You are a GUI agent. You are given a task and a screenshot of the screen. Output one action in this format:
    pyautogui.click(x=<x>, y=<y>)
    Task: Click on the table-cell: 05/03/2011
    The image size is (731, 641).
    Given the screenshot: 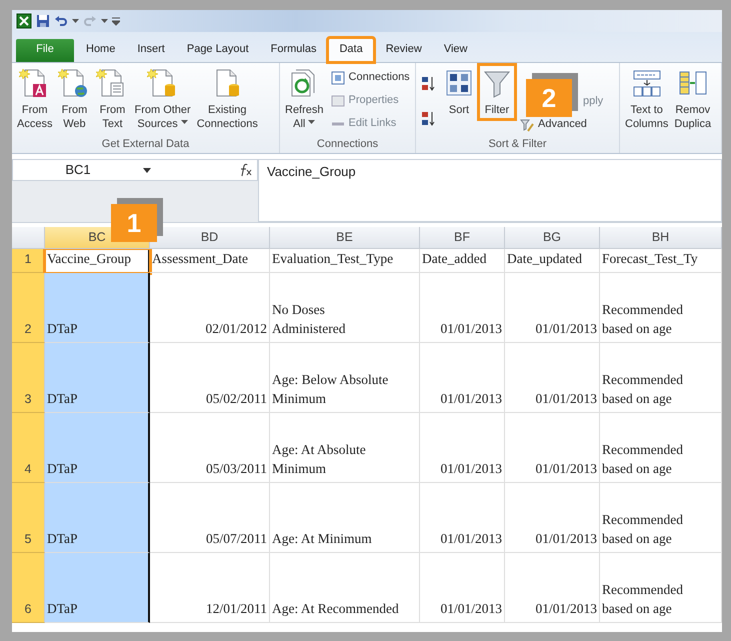 What is the action you would take?
    pyautogui.click(x=210, y=448)
    